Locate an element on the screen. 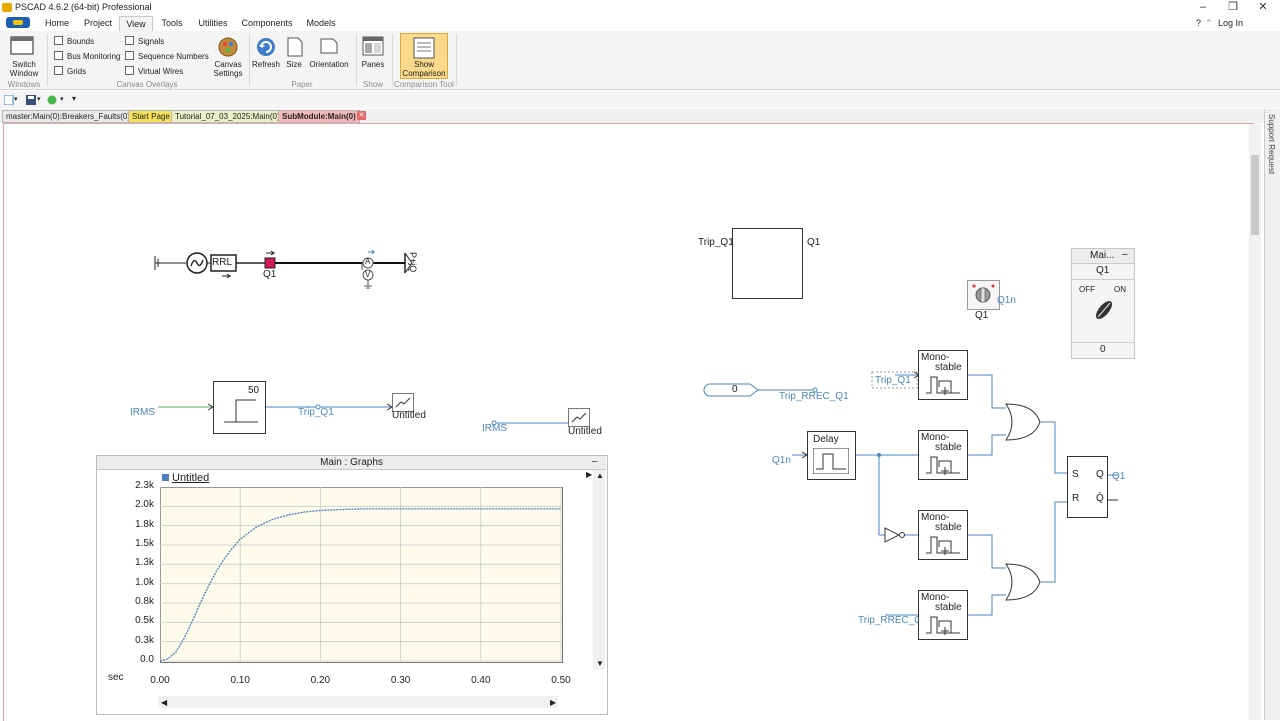  sr-output-label: Q1 is located at coordinates (1119, 476).